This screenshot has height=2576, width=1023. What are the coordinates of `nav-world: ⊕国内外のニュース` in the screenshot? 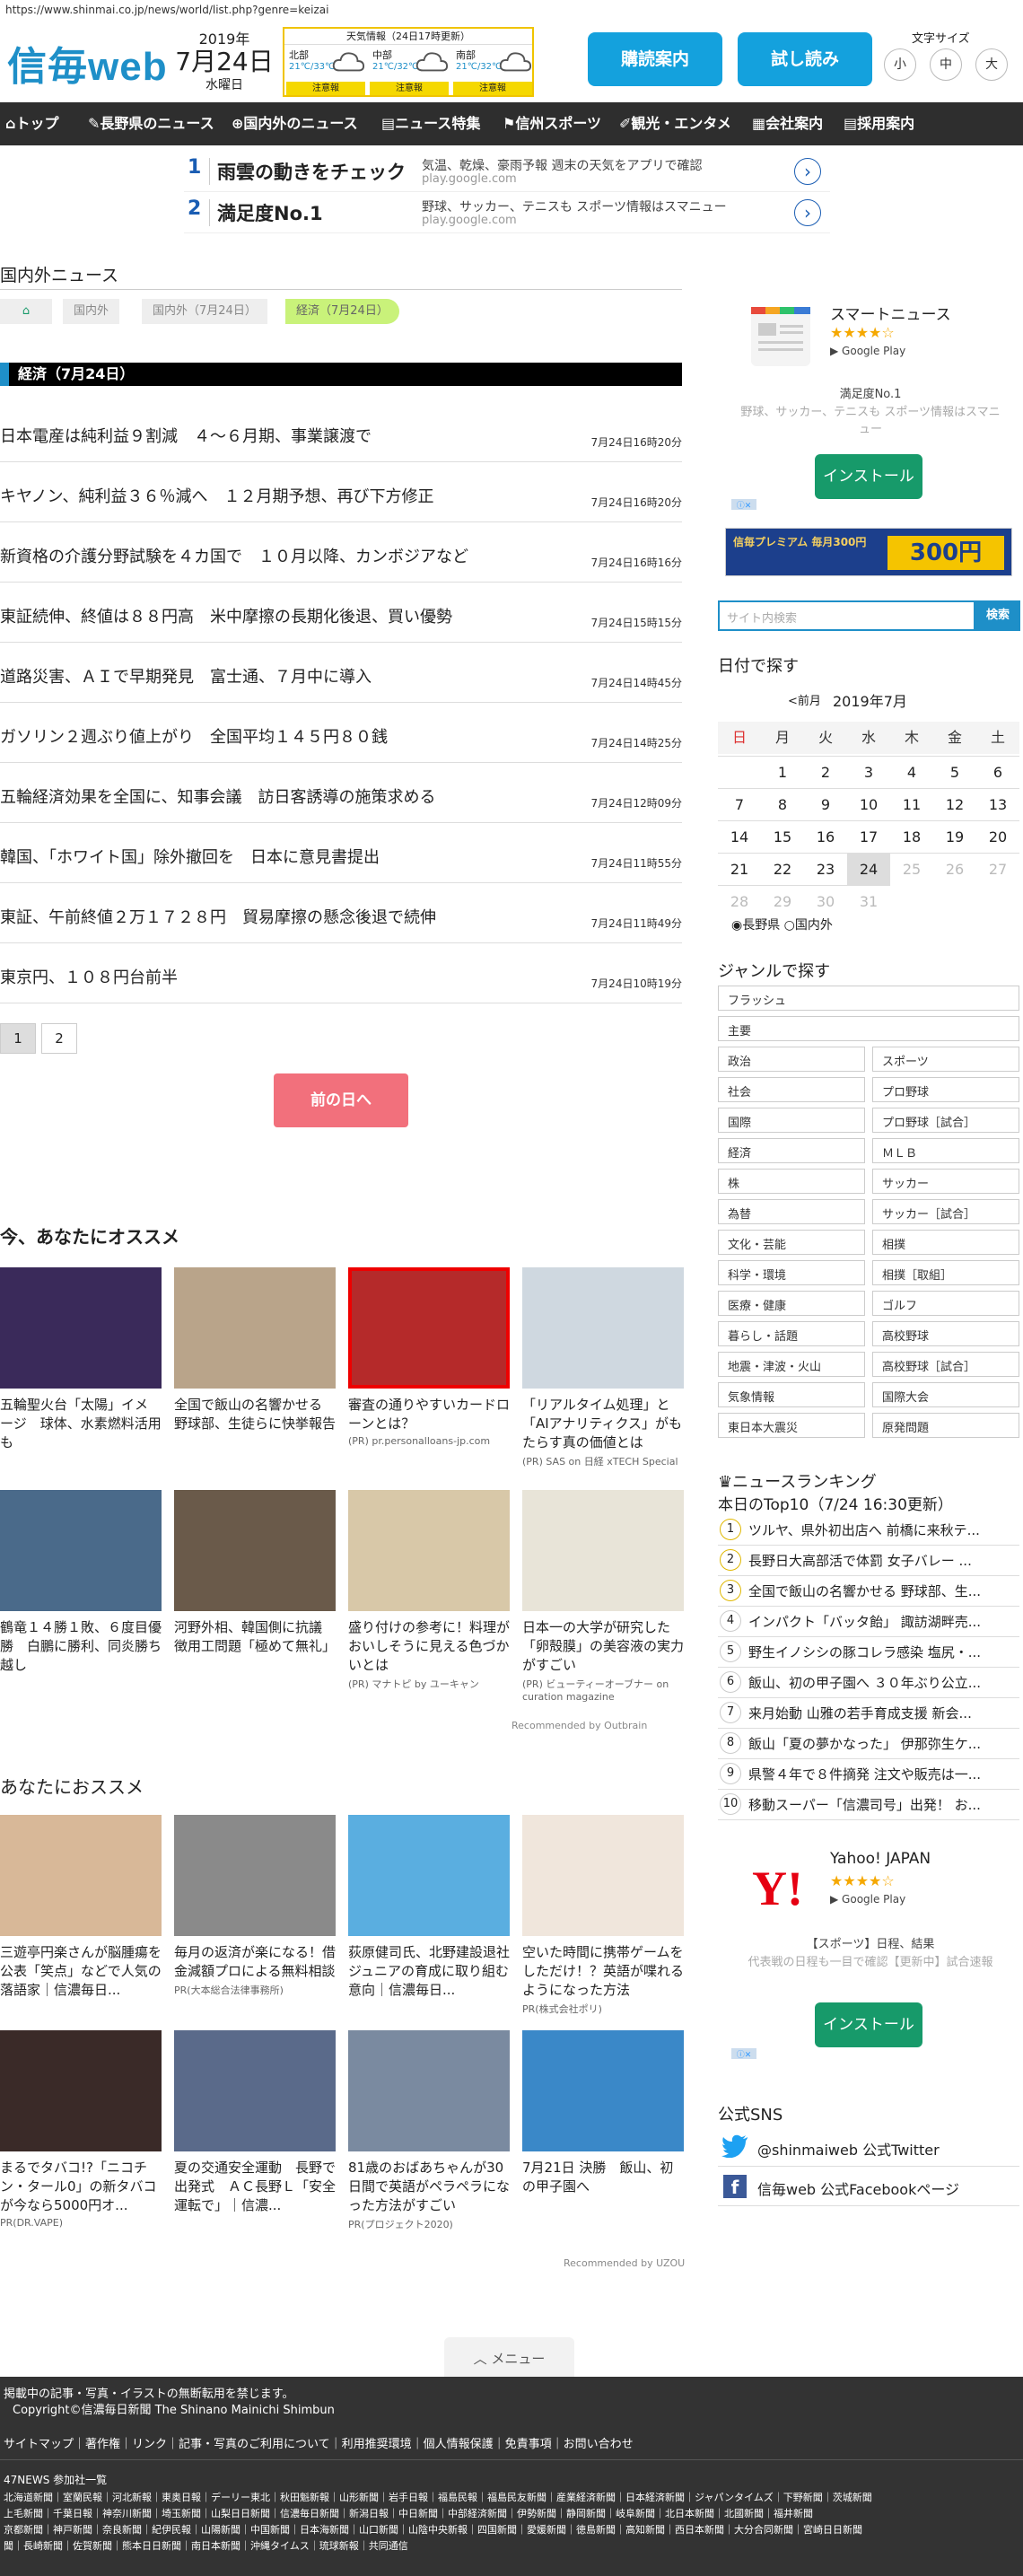 It's located at (295, 123).